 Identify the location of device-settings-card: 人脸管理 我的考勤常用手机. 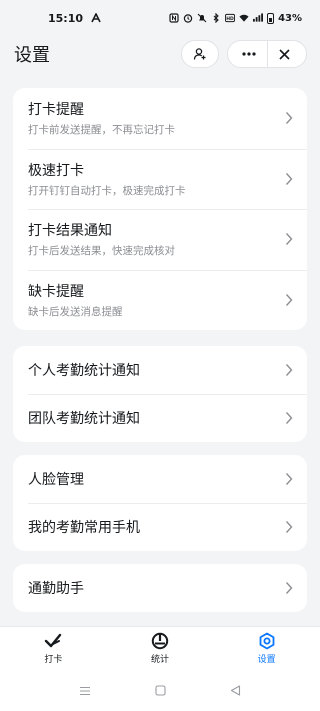
(160, 503).